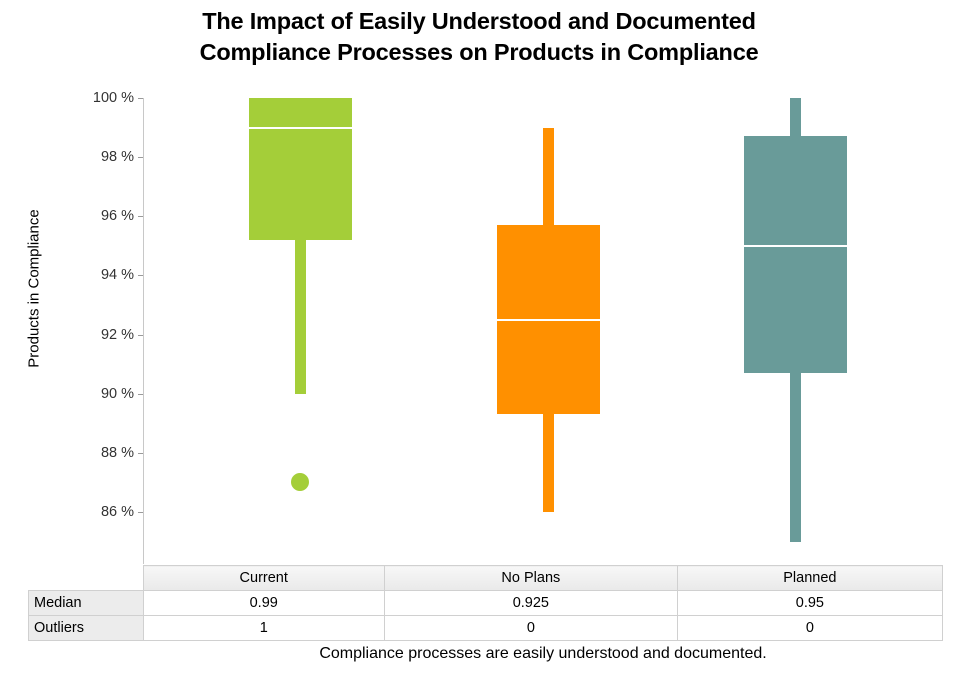 The width and height of the screenshot is (958, 674). Describe the element at coordinates (117, 334) in the screenshot. I see `y-tick-label: 92 %` at that location.